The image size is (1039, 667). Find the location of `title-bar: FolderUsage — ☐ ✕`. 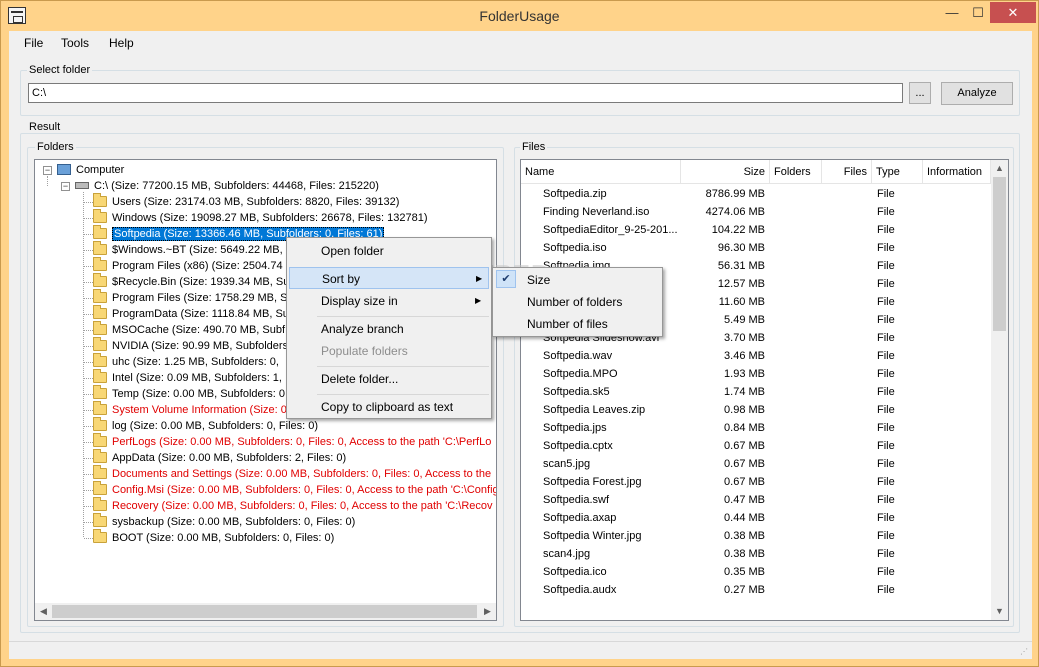

title-bar: FolderUsage — ☐ ✕ is located at coordinates (519, 16).